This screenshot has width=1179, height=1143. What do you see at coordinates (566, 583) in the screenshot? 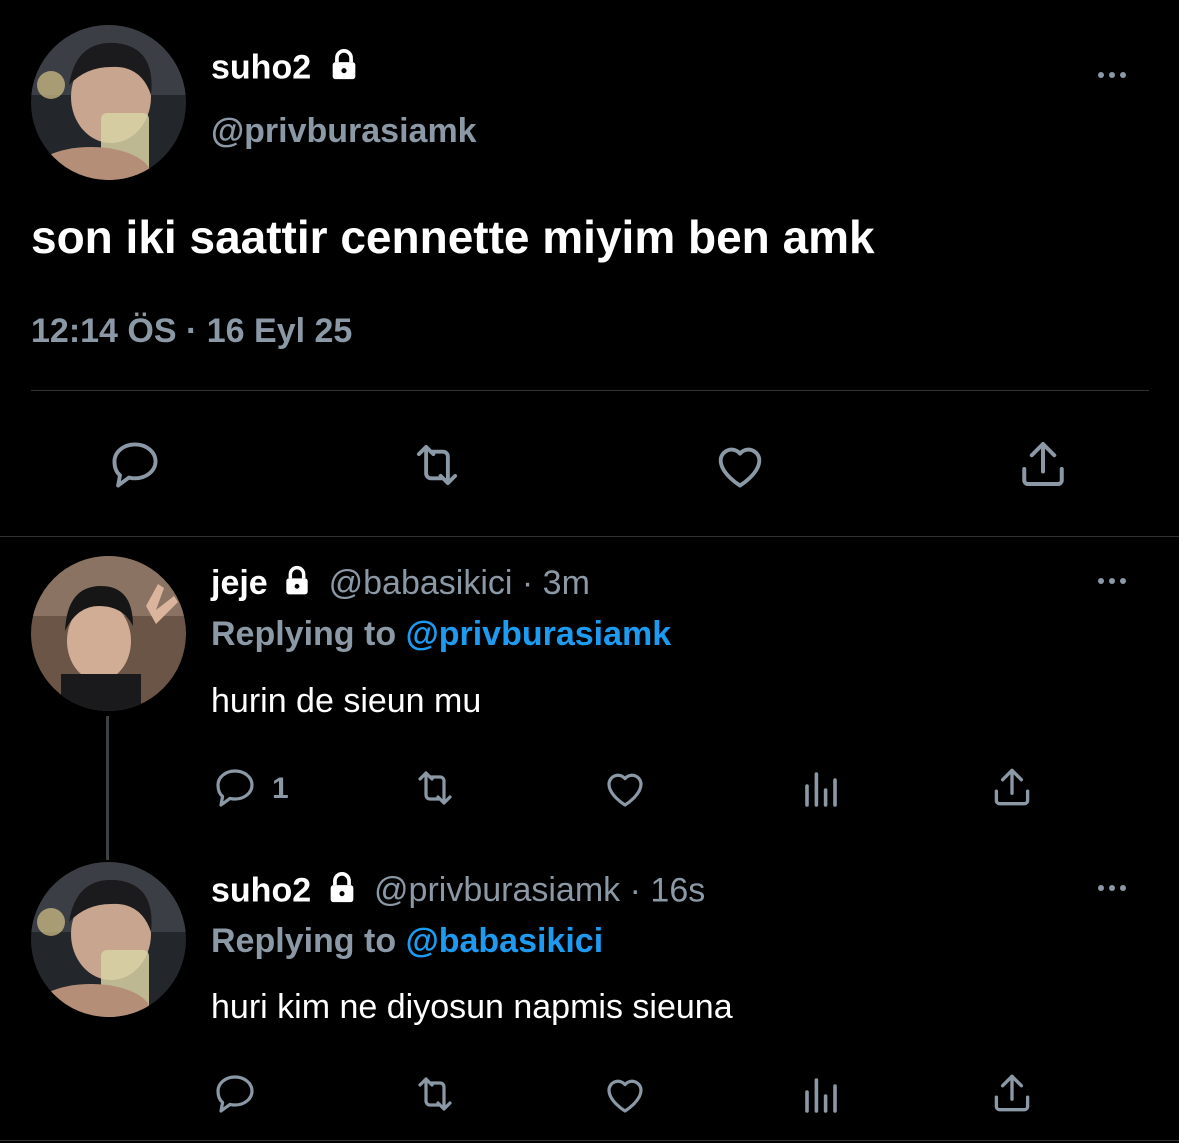
I see `reply-time: 3m` at bounding box center [566, 583].